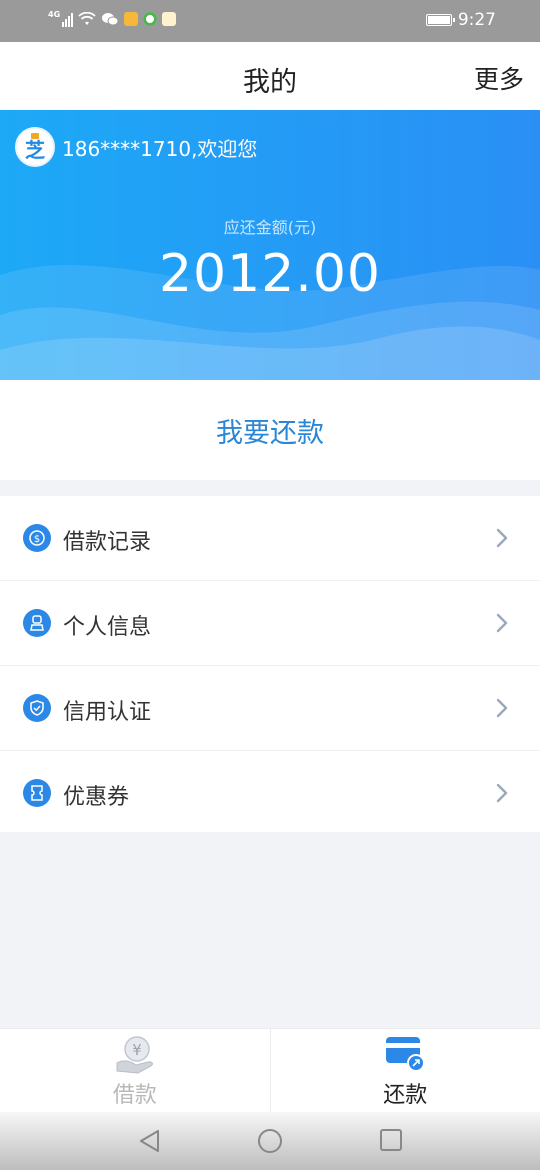 The width and height of the screenshot is (540, 1170). What do you see at coordinates (270, 274) in the screenshot?
I see `amount-due-value: 2012.00` at bounding box center [270, 274].